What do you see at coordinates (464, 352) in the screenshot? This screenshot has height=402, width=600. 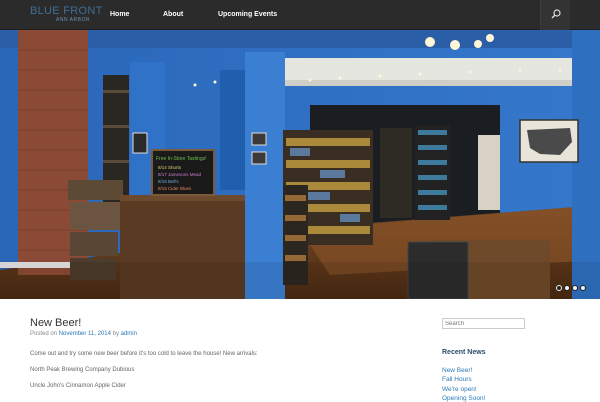 I see `recent-news-heading: Recent News` at bounding box center [464, 352].